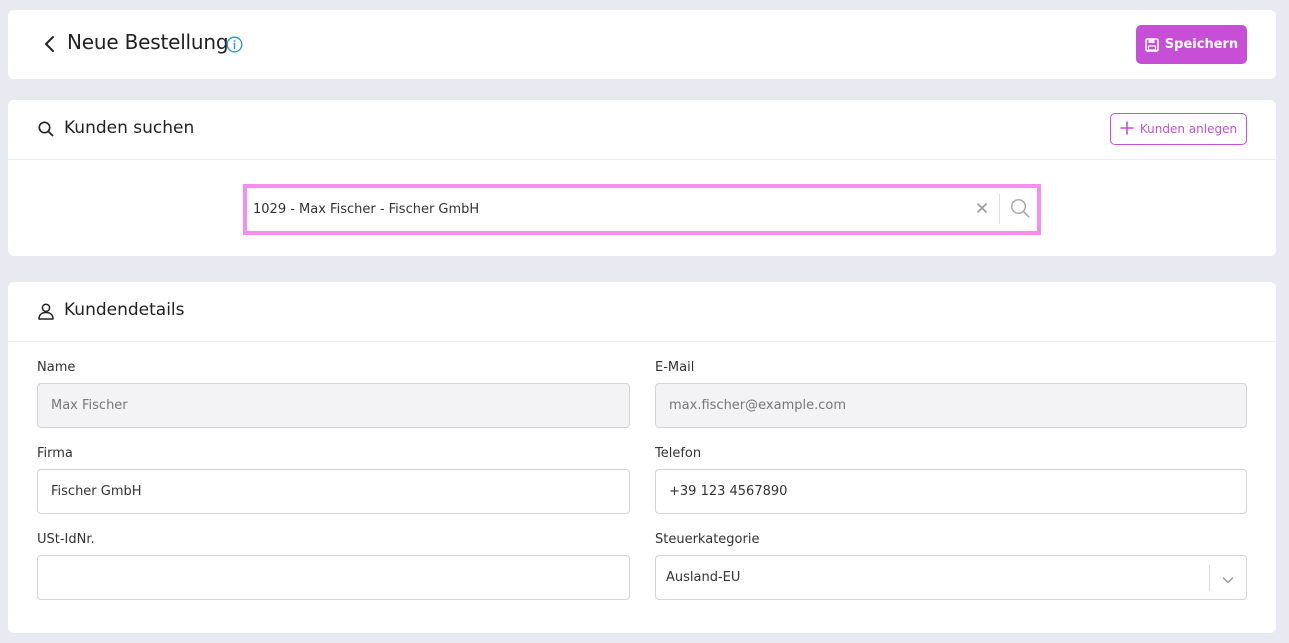 Image resolution: width=1289 pixels, height=643 pixels. Describe the element at coordinates (951, 491) in the screenshot. I see `phone-field` at that location.